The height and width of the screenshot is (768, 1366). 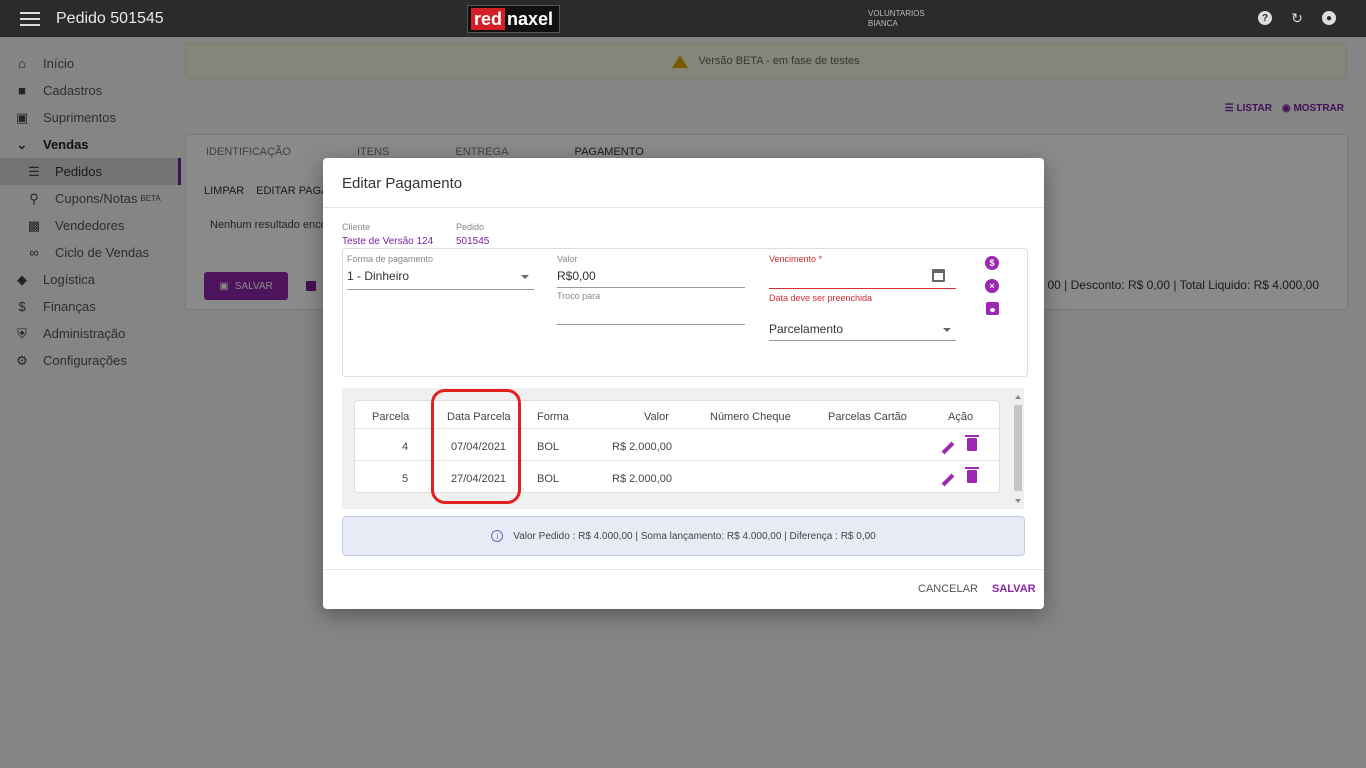 I want to click on logo: red naxel, so click(x=513, y=19).